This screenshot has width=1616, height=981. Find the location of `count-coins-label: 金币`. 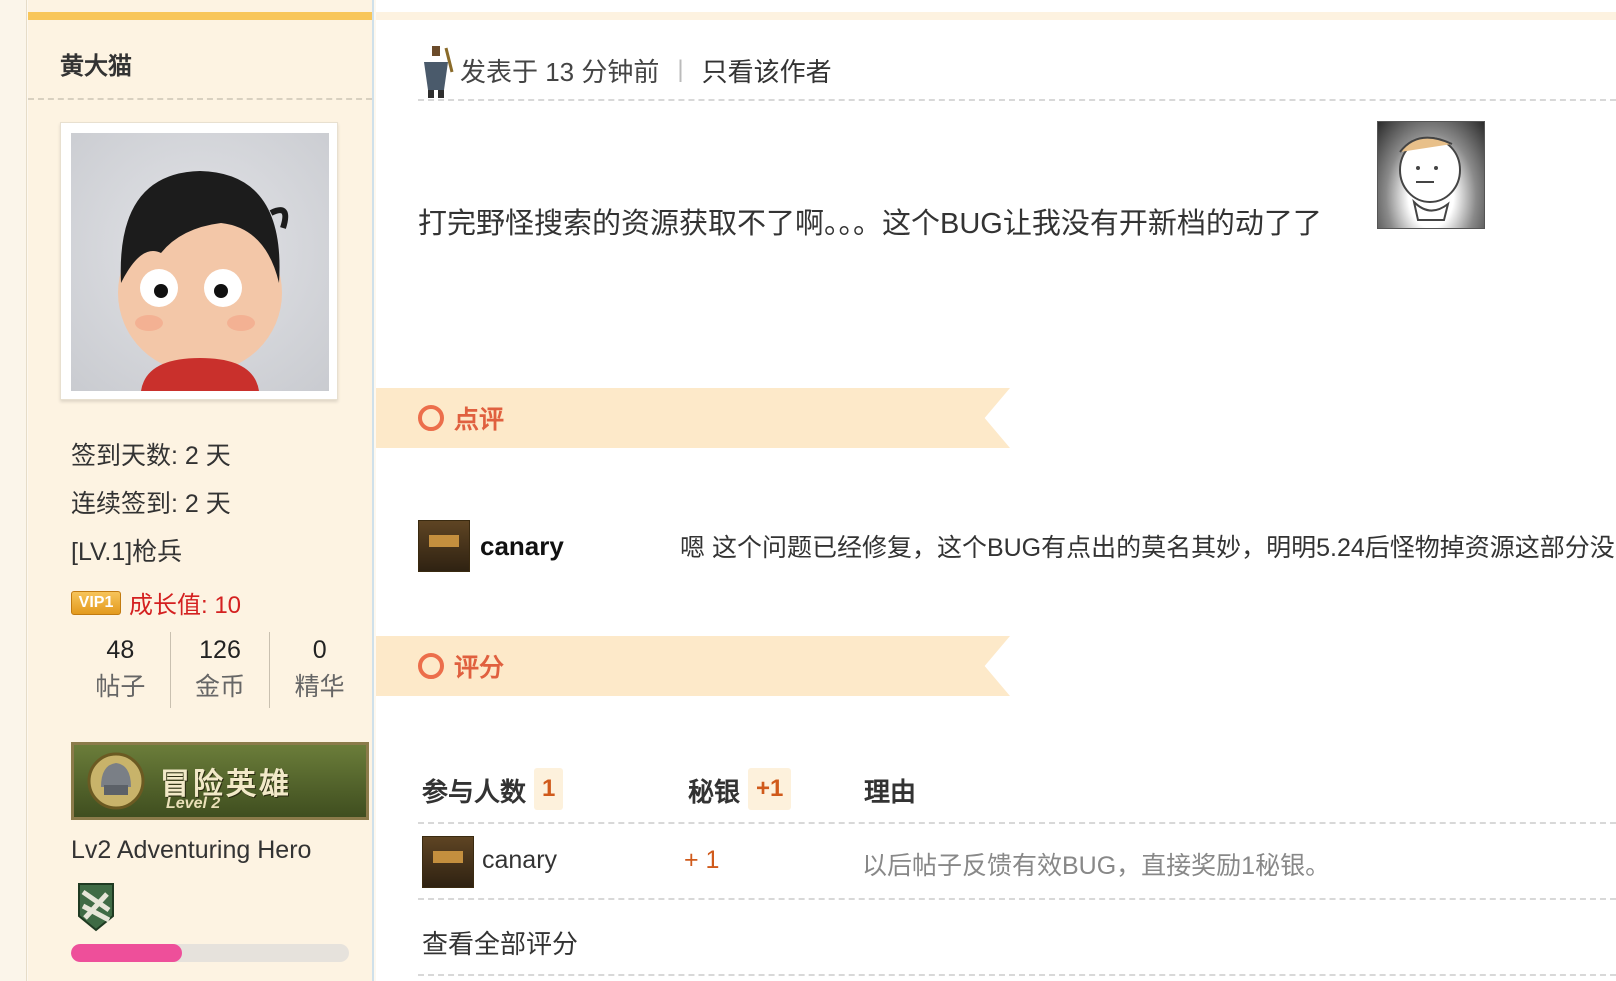

count-coins-label: 金币 is located at coordinates (220, 687).